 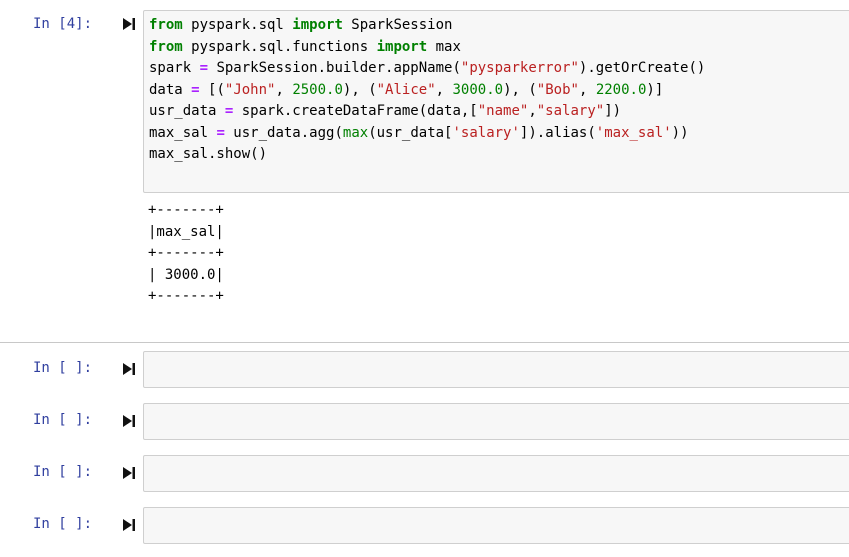 I want to click on code-token: ]), so click(x=613, y=111).